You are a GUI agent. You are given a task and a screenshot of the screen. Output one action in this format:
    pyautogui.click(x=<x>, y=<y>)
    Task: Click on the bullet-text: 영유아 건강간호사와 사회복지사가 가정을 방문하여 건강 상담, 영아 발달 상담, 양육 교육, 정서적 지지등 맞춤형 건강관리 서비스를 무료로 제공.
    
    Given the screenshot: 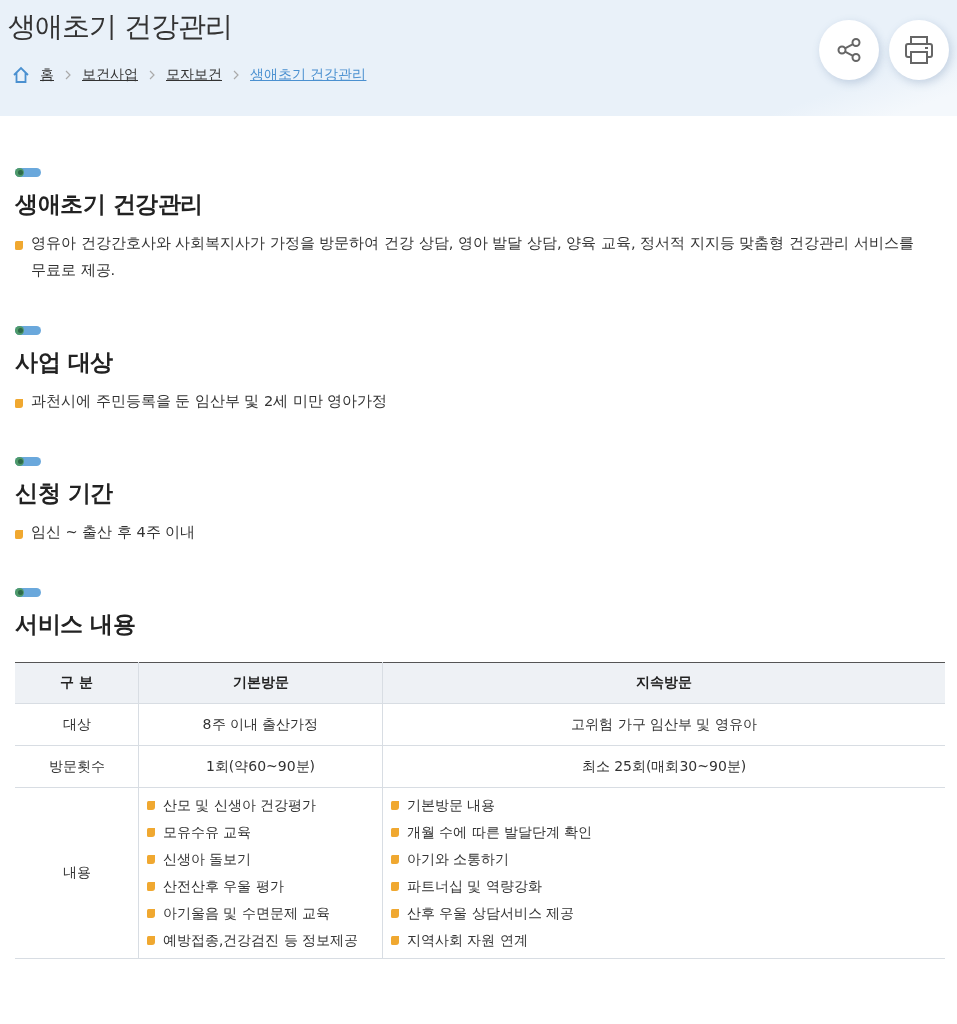 What is the action you would take?
    pyautogui.click(x=473, y=257)
    